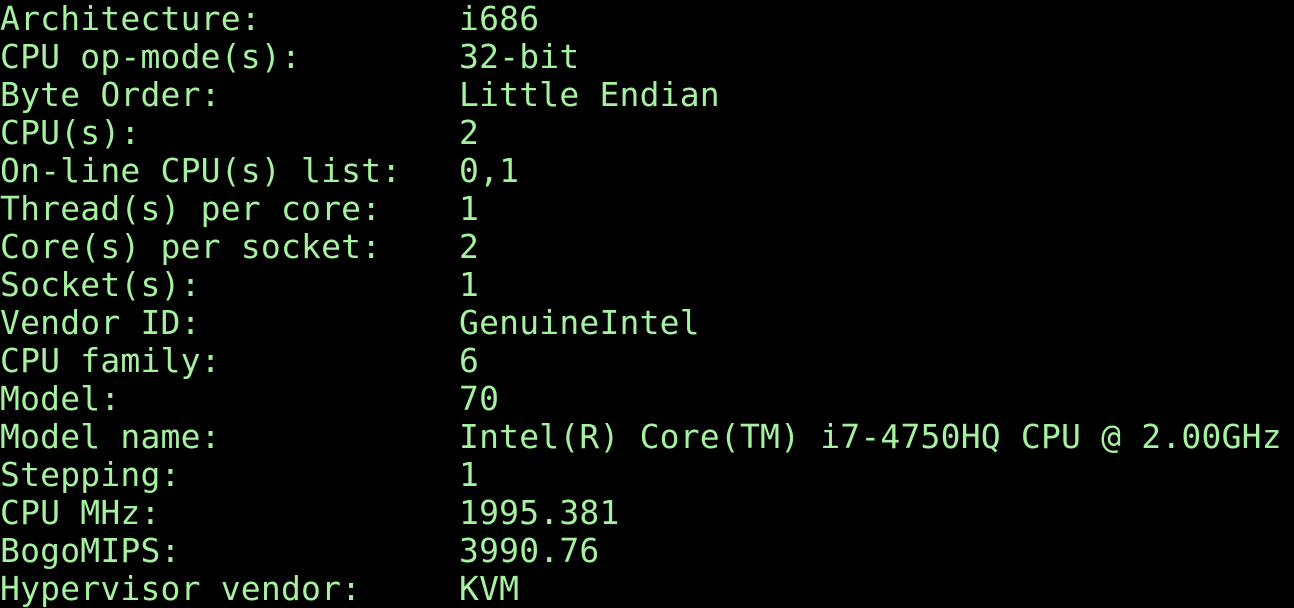 This screenshot has height=608, width=1294. I want to click on row-label: Socket(s):, so click(100, 284).